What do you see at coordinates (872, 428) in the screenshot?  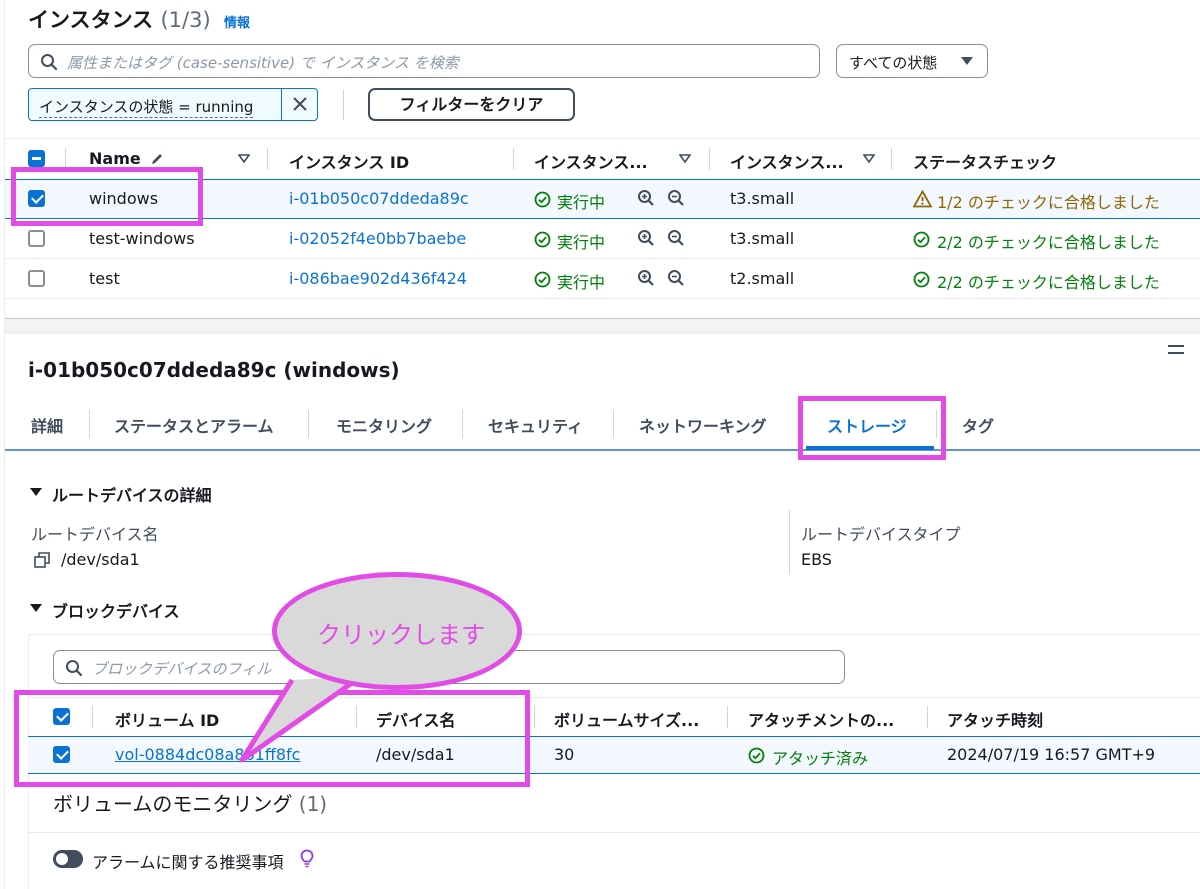 I see `highlight-storage-tab` at bounding box center [872, 428].